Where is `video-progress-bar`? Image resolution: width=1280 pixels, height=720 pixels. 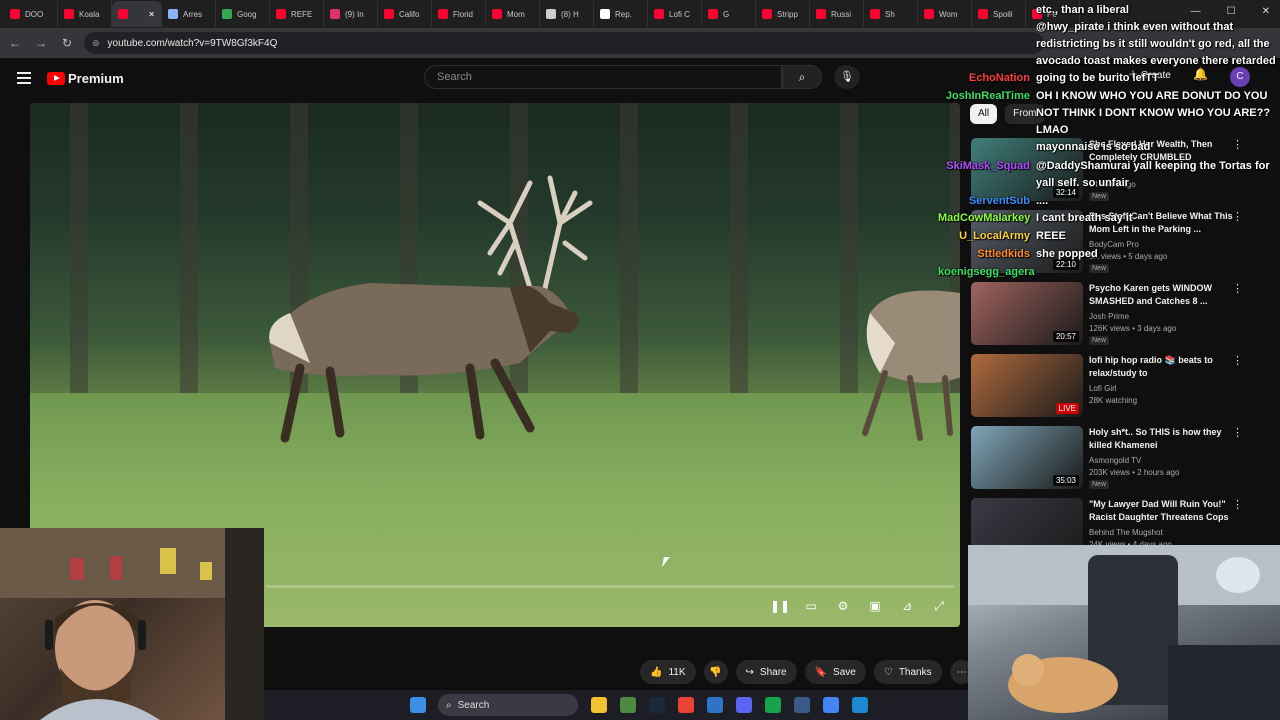
video-progress-bar is located at coordinates (610, 586).